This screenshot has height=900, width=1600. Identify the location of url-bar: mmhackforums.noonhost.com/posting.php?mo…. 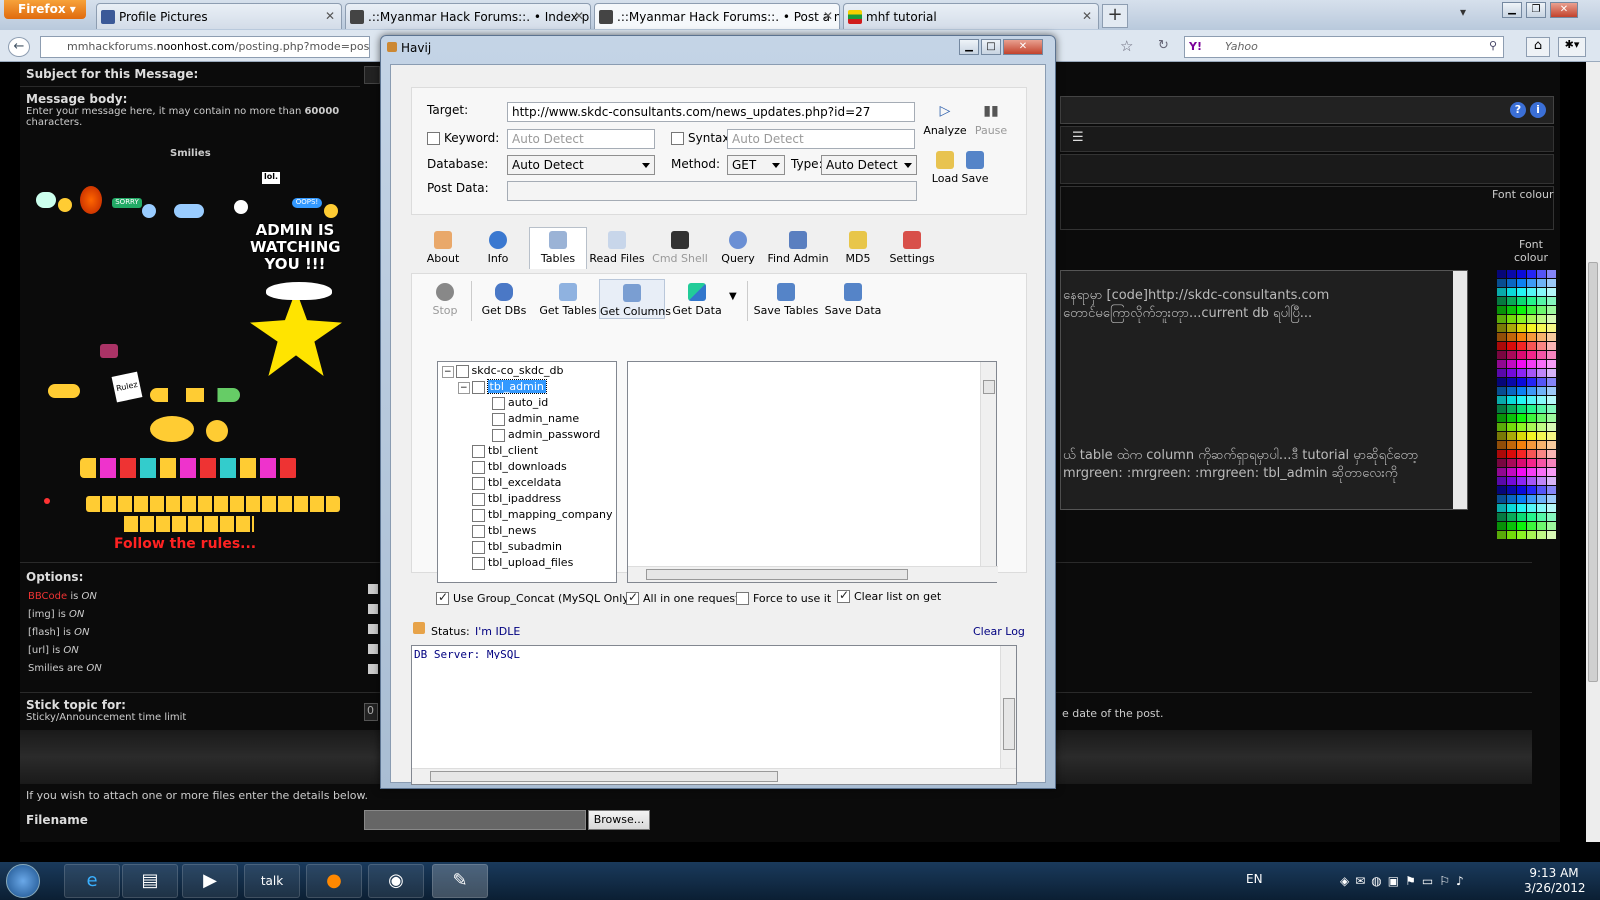
(205, 47).